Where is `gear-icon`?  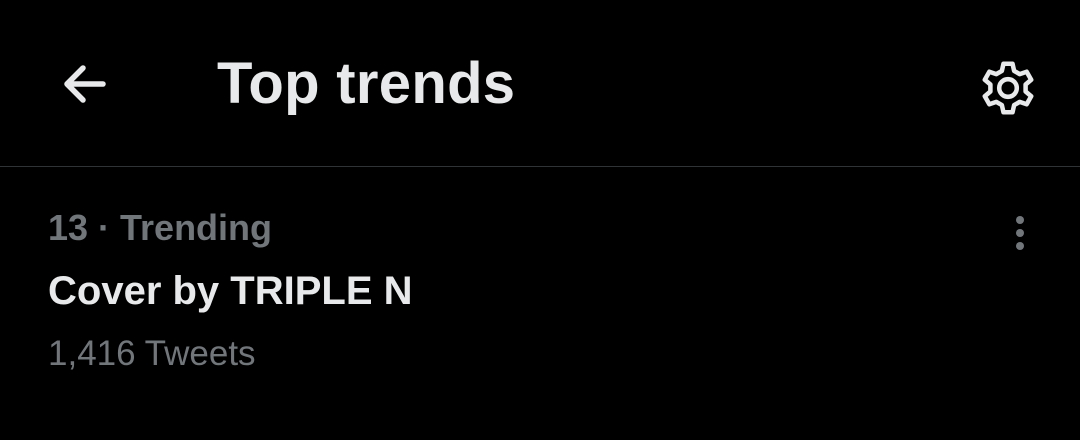 gear-icon is located at coordinates (1008, 88).